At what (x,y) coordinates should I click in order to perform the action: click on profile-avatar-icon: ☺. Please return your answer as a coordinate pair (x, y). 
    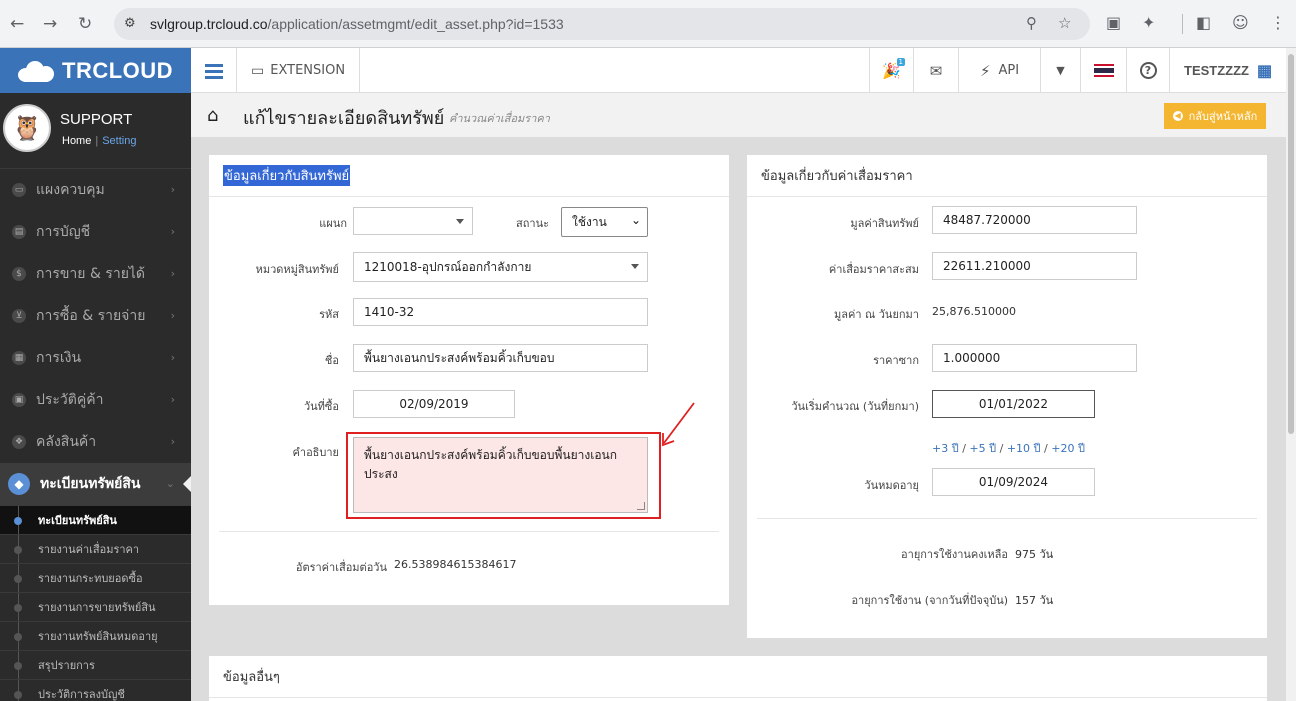
    Looking at the image, I should click on (1240, 22).